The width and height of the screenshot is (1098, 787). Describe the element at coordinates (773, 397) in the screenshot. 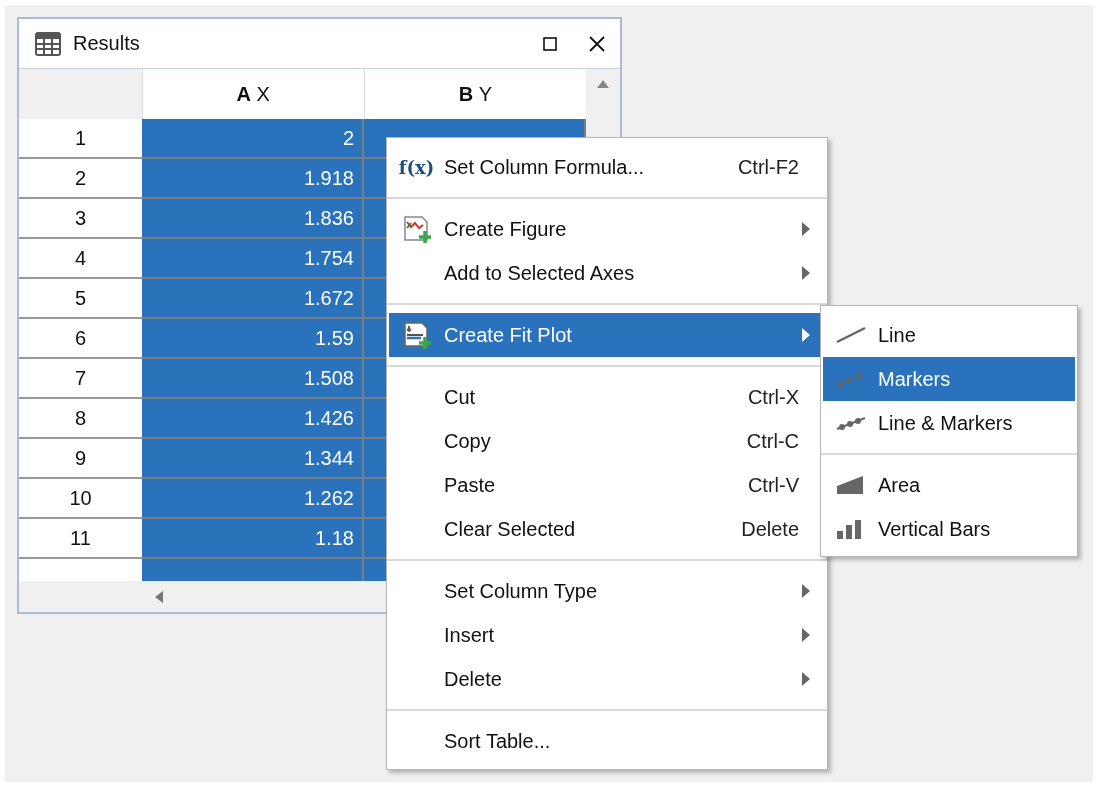

I see `shortcut-text: Ctrl-X` at that location.